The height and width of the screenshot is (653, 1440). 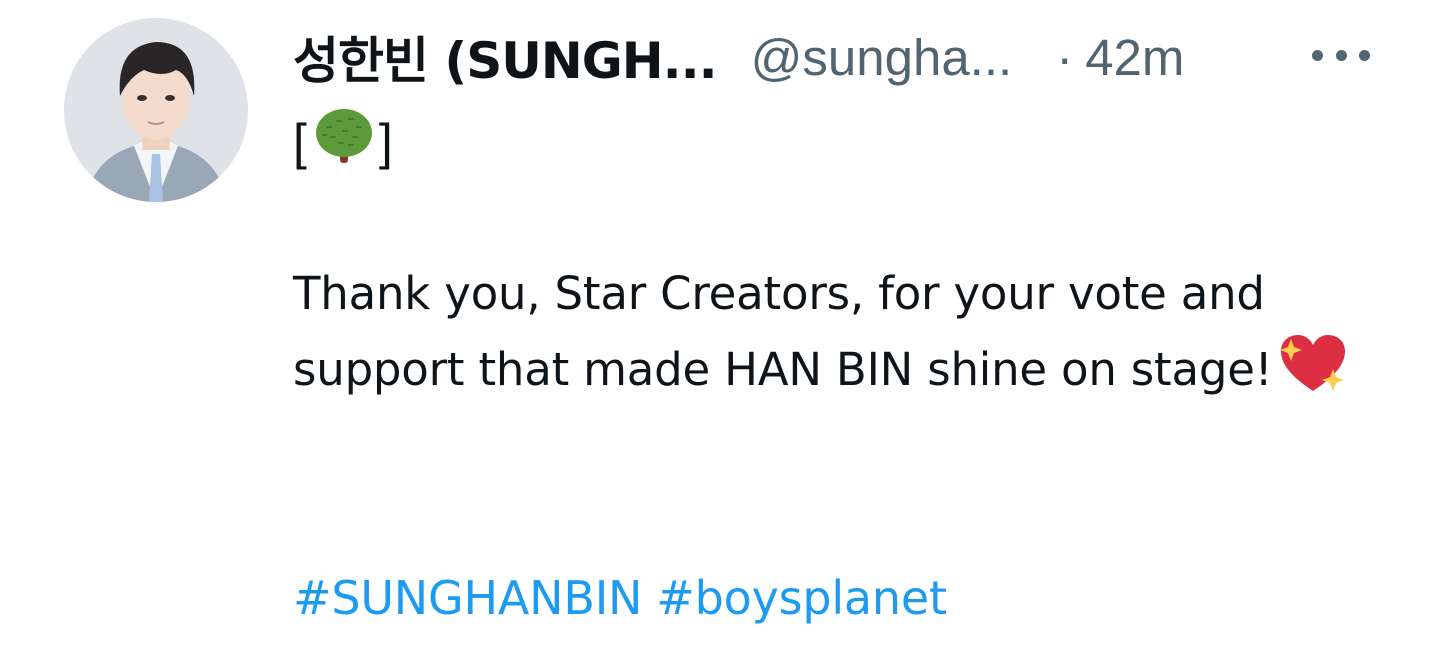 I want to click on tweet-first-line: [ ], so click(x=343, y=142).